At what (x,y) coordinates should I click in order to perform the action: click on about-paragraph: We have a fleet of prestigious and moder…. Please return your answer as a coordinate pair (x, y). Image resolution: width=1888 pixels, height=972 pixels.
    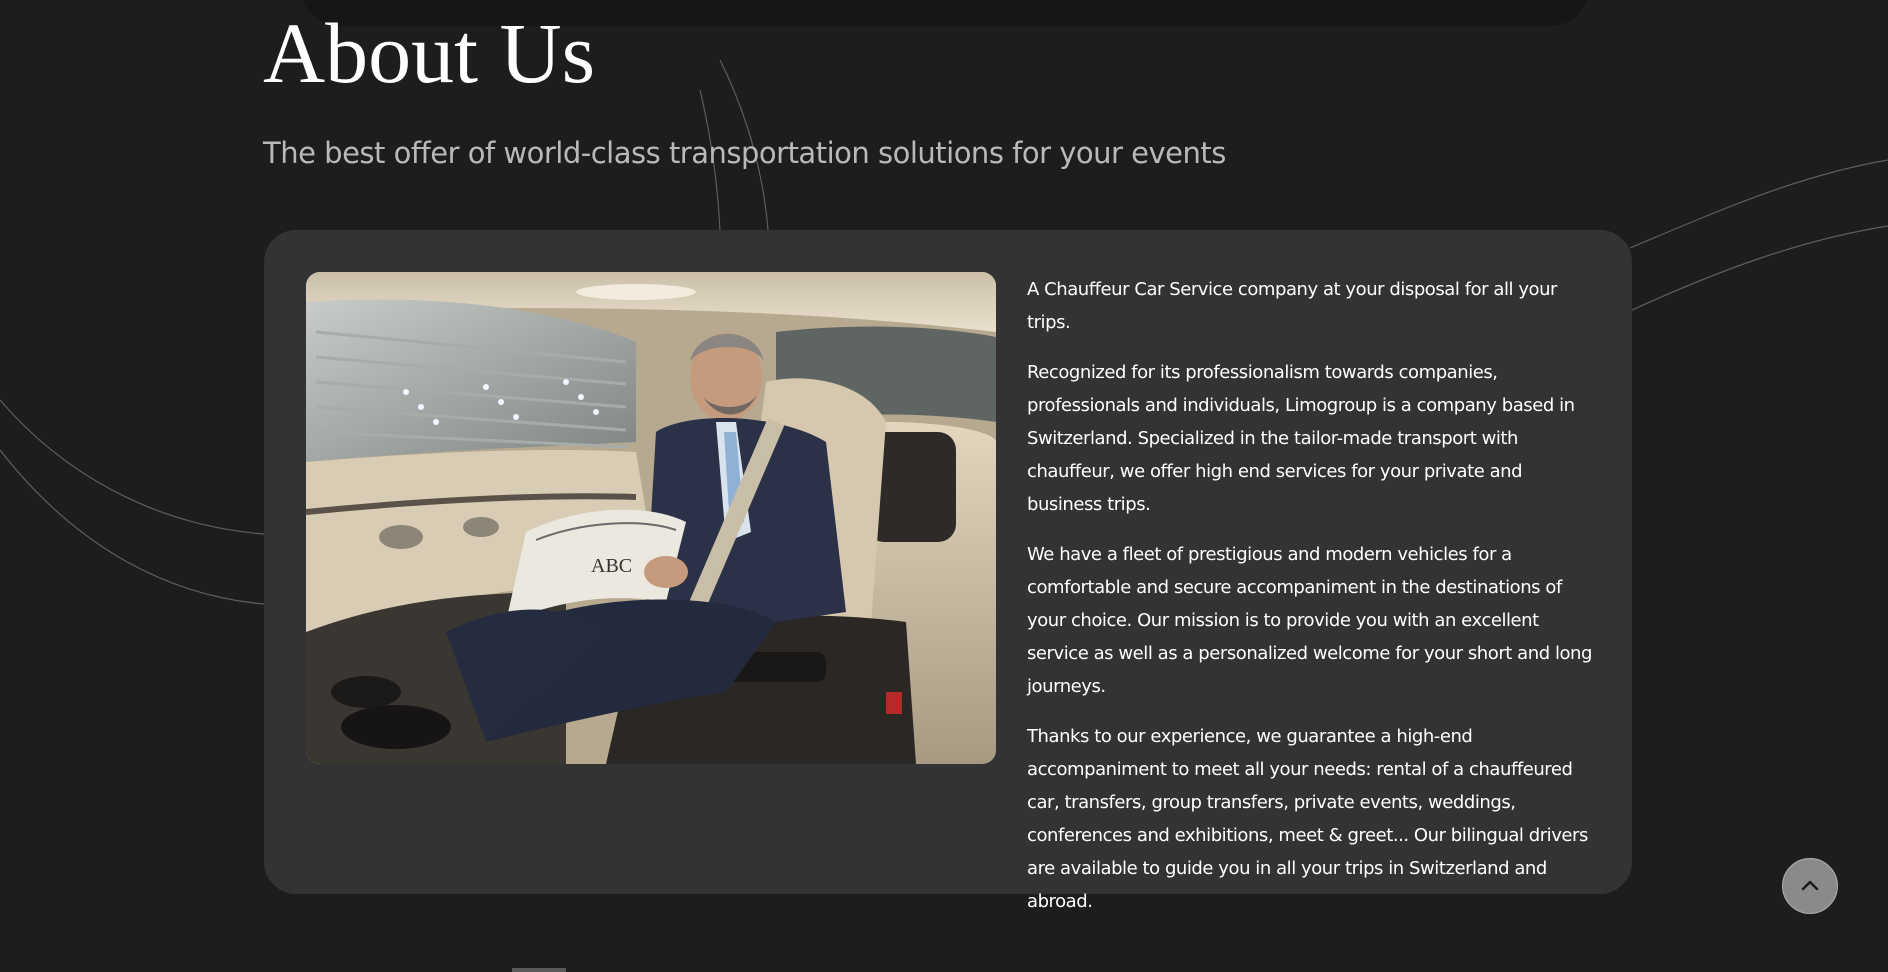
    Looking at the image, I should click on (1309, 620).